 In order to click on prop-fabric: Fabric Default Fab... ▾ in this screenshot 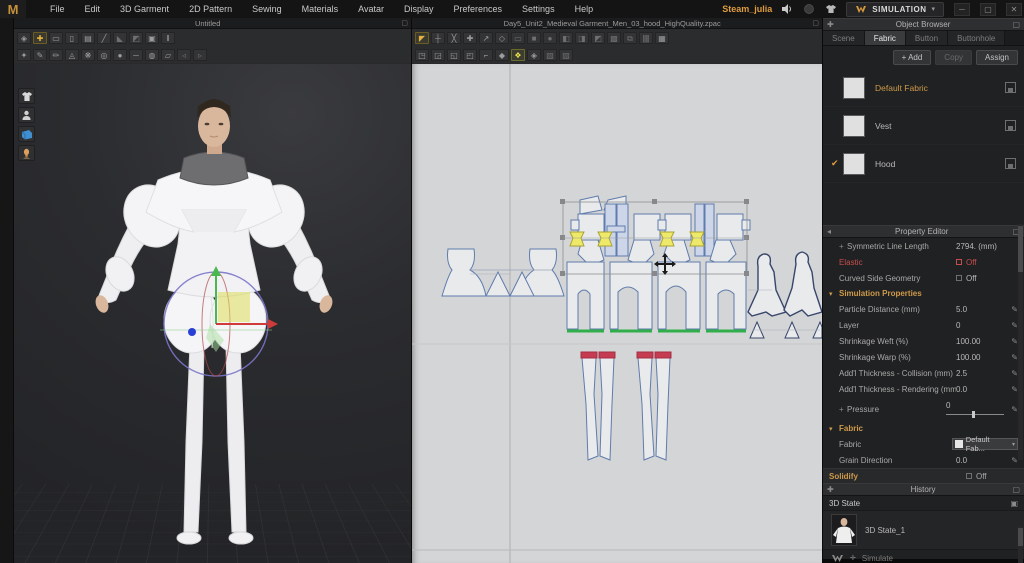, I will do `click(923, 444)`.